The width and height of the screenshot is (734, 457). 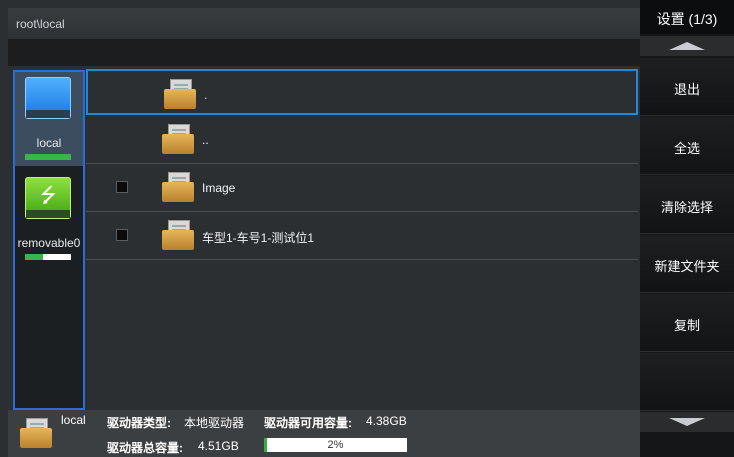 I want to click on drive-label: local, so click(x=49, y=143).